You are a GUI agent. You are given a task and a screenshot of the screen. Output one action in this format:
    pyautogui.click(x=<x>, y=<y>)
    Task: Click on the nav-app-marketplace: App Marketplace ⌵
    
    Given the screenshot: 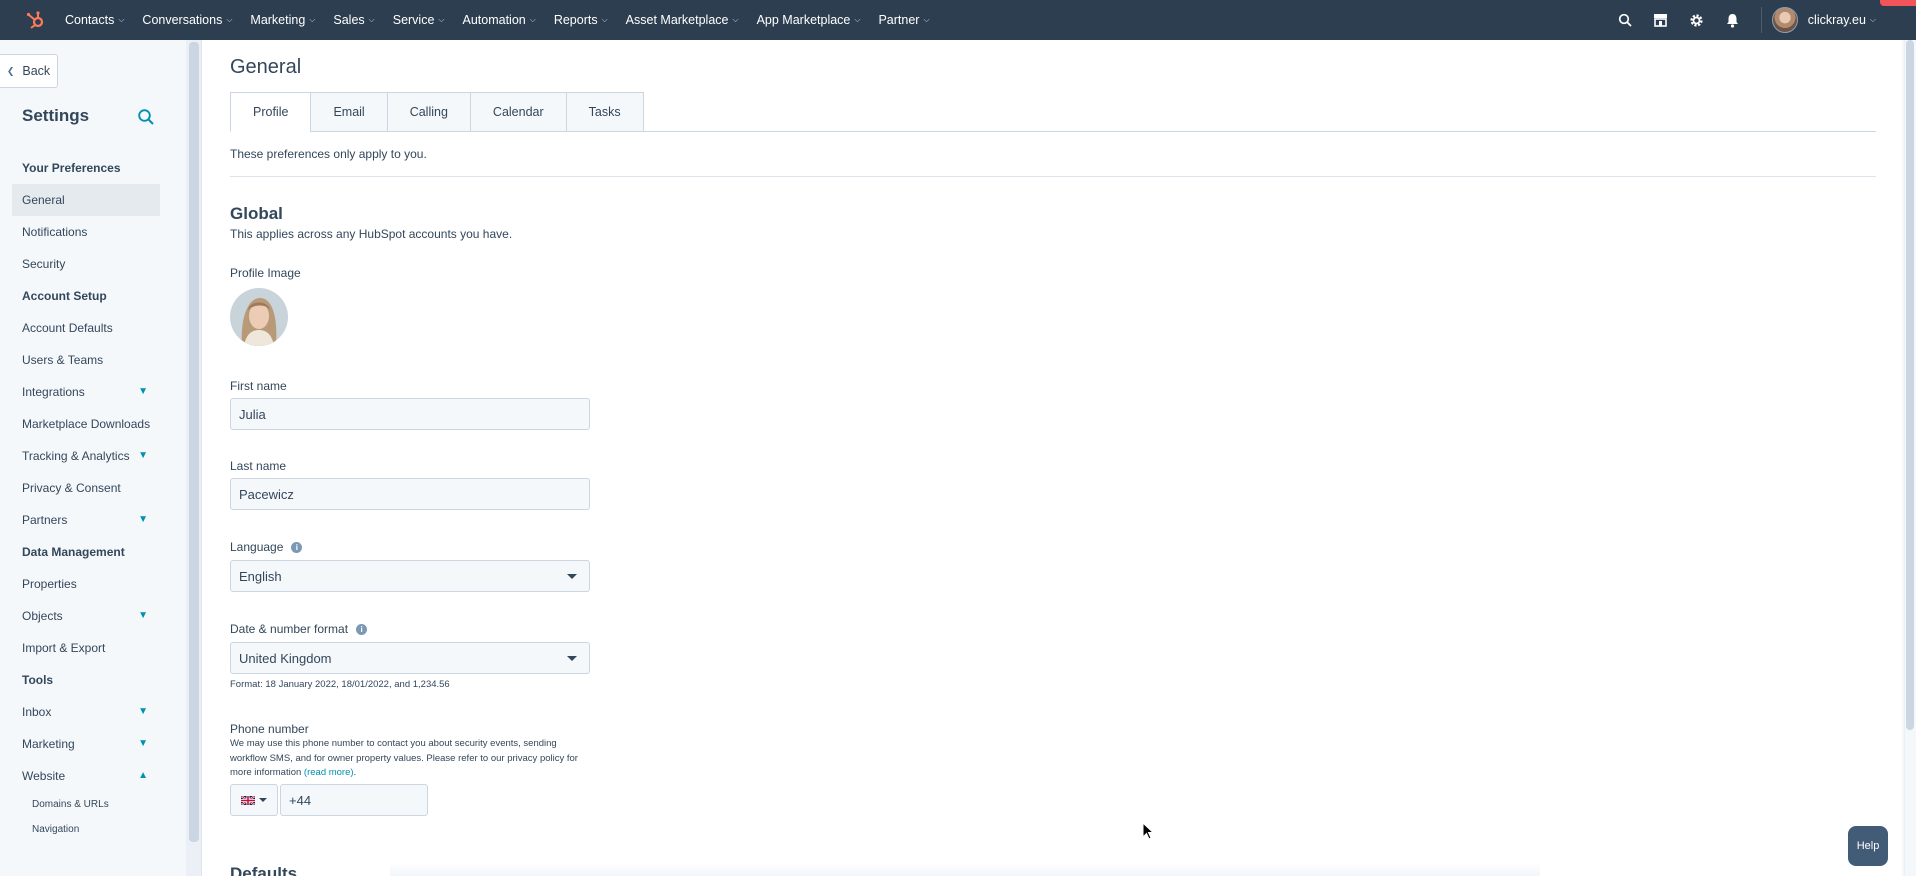 What is the action you would take?
    pyautogui.click(x=809, y=20)
    